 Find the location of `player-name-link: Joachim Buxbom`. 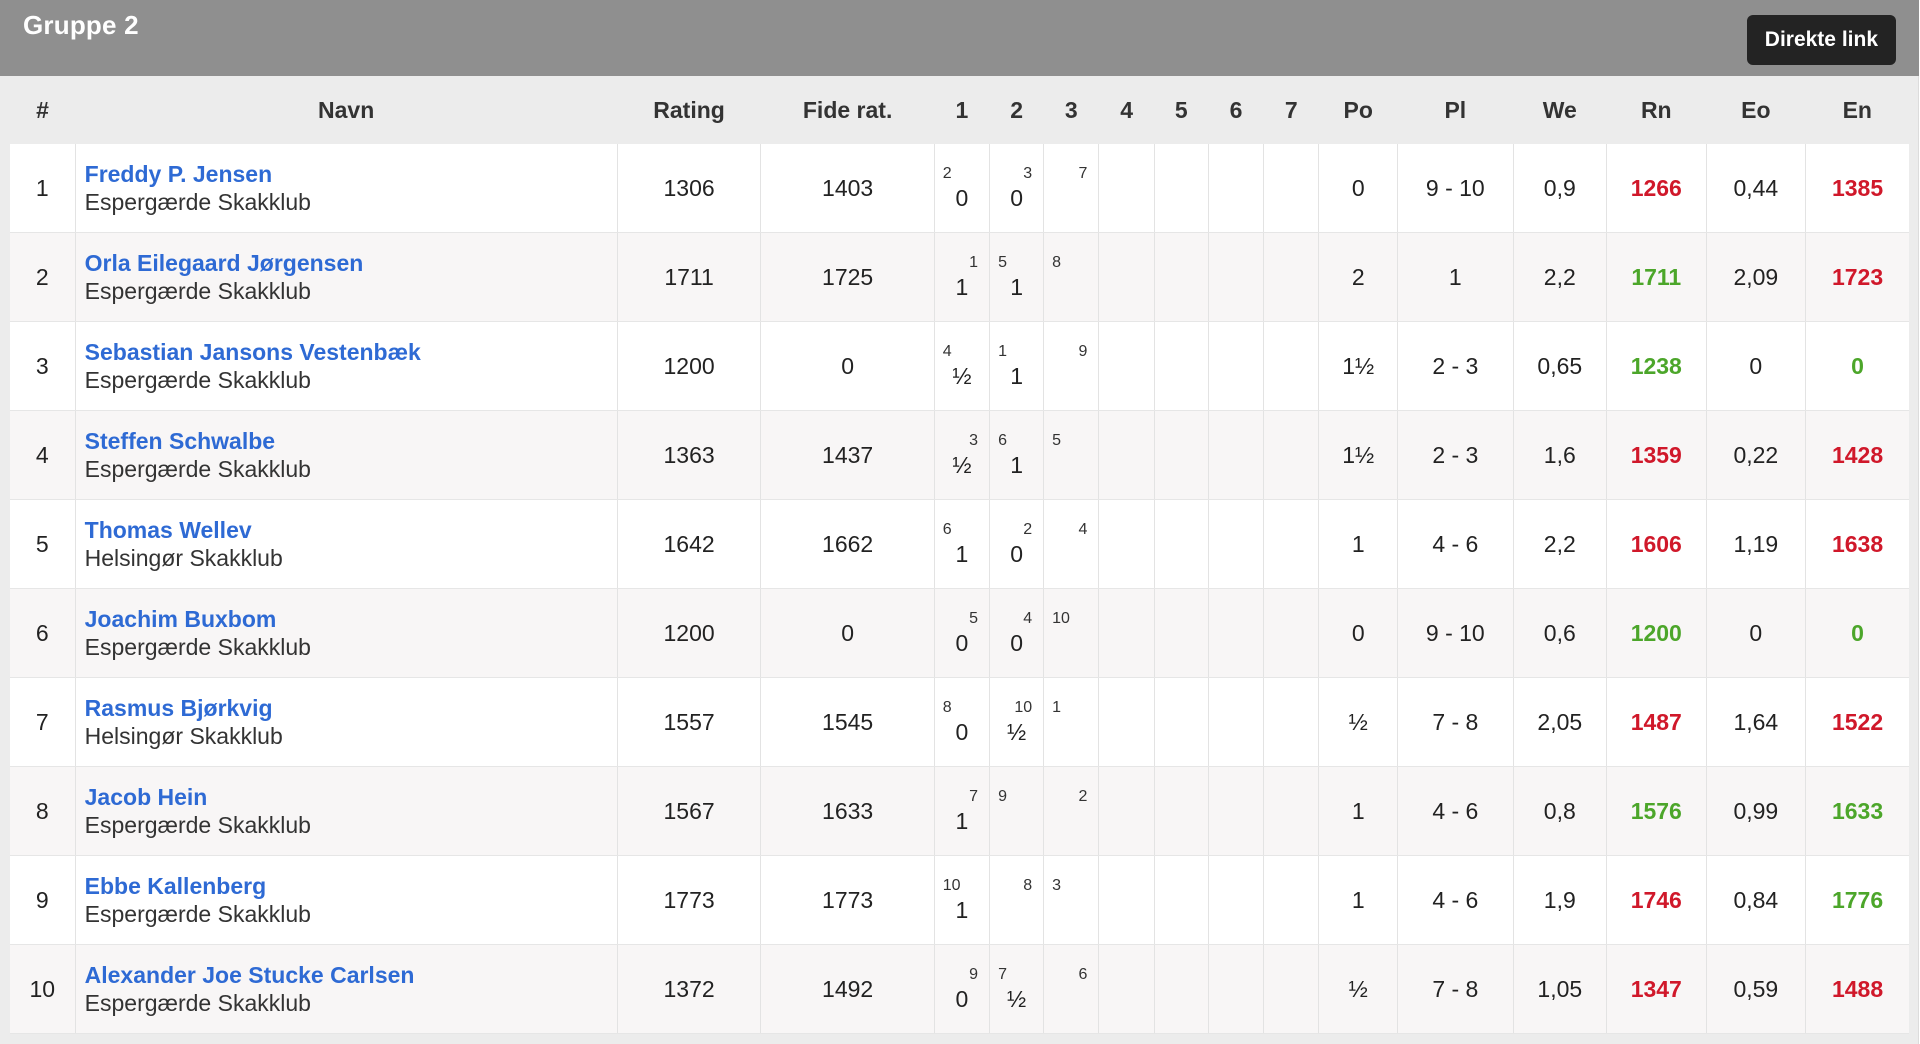

player-name-link: Joachim Buxbom is located at coordinates (351, 619).